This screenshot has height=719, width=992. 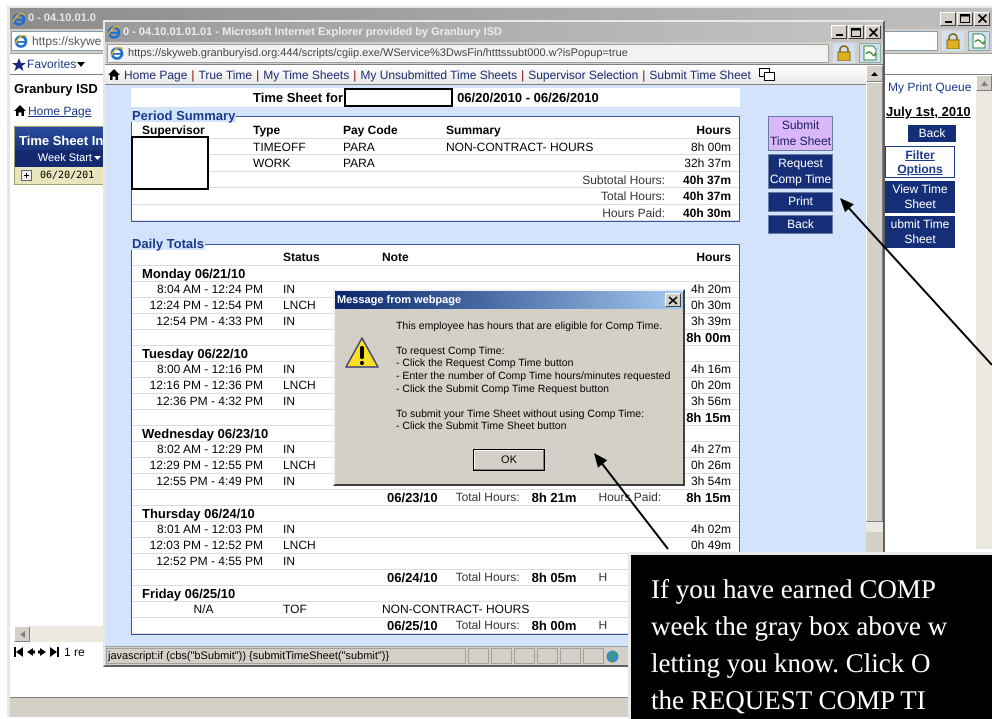 I want to click on padlock-icon, so click(x=953, y=41).